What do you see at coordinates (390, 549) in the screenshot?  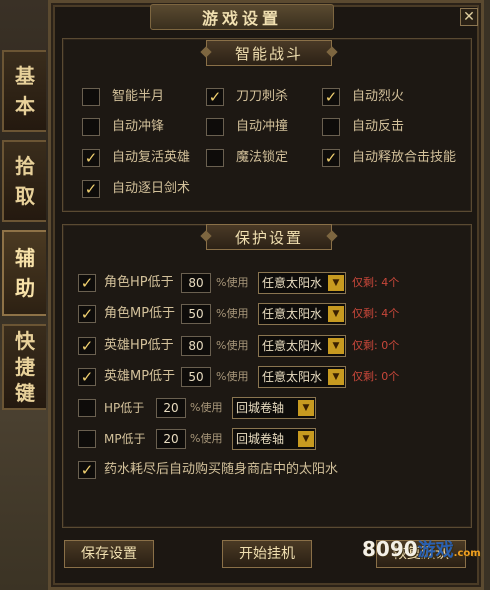 I see `watermark-number: 8090` at bounding box center [390, 549].